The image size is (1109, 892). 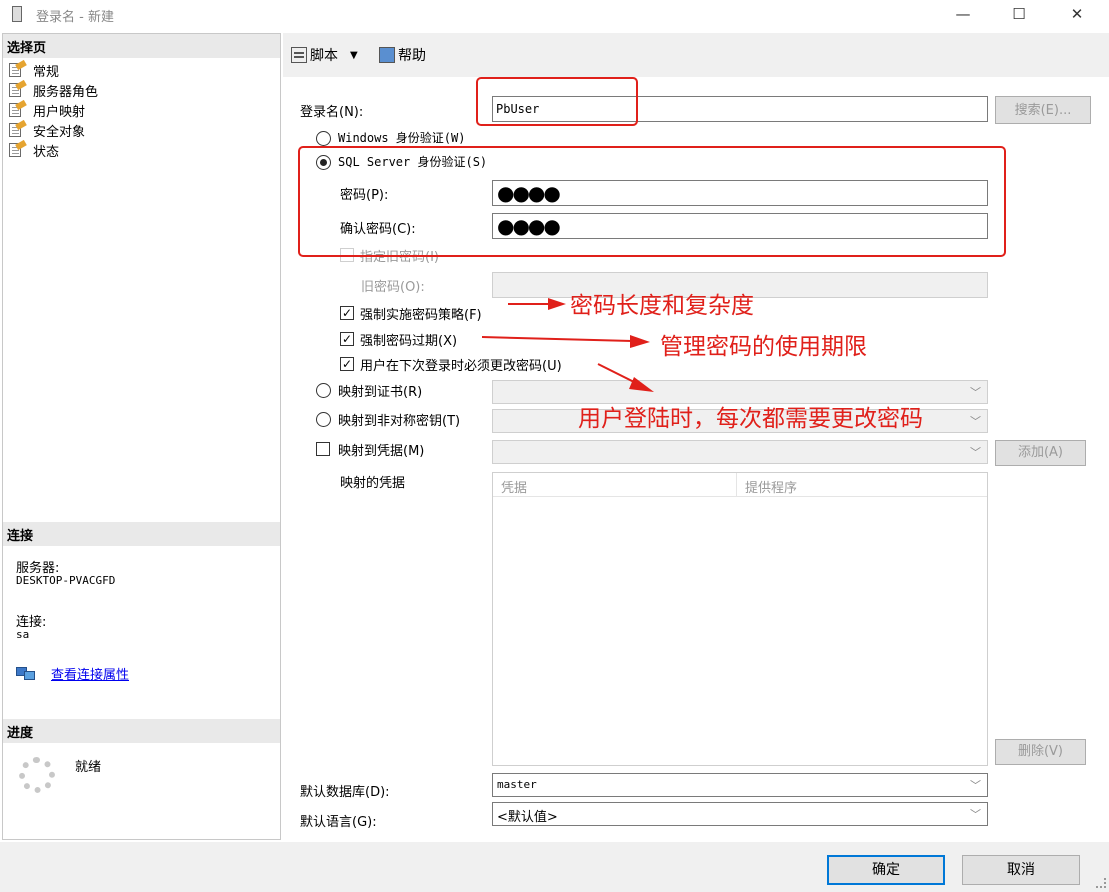 What do you see at coordinates (640, 341) in the screenshot?
I see `arrow-head-expiration` at bounding box center [640, 341].